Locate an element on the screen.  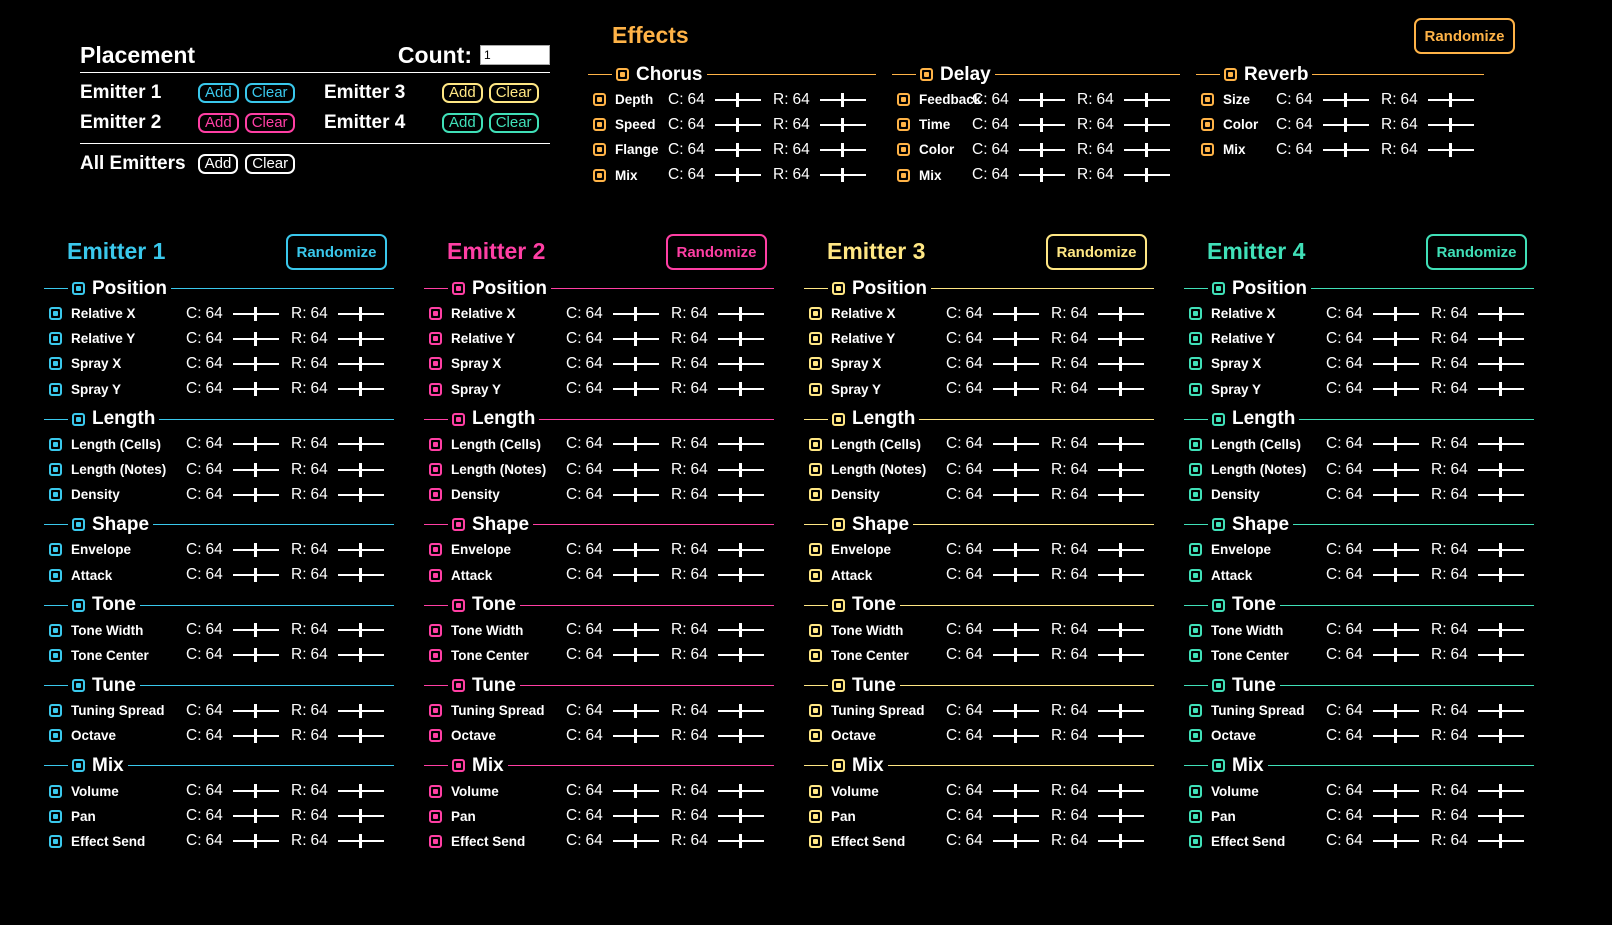
effect-delay-mix-checkbox is located at coordinates (903, 175).